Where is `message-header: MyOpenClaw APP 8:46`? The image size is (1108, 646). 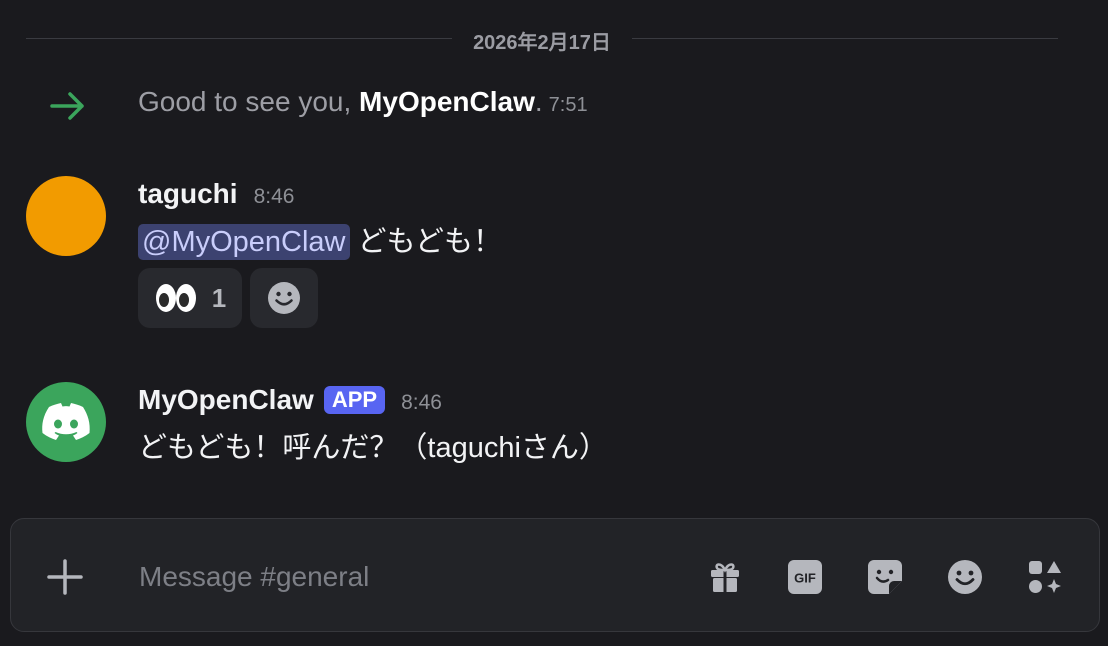 message-header: MyOpenClaw APP 8:46 is located at coordinates (290, 400).